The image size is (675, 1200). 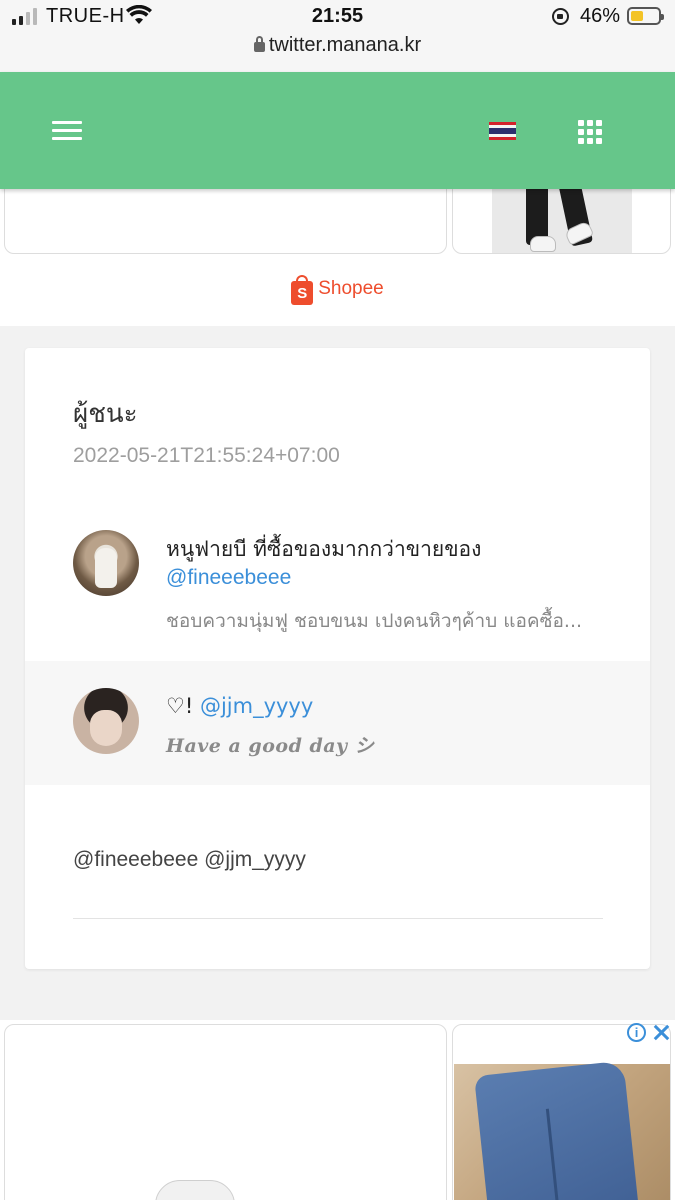 I want to click on user-name-line: ♡! @jjm_yyyy, so click(x=239, y=706).